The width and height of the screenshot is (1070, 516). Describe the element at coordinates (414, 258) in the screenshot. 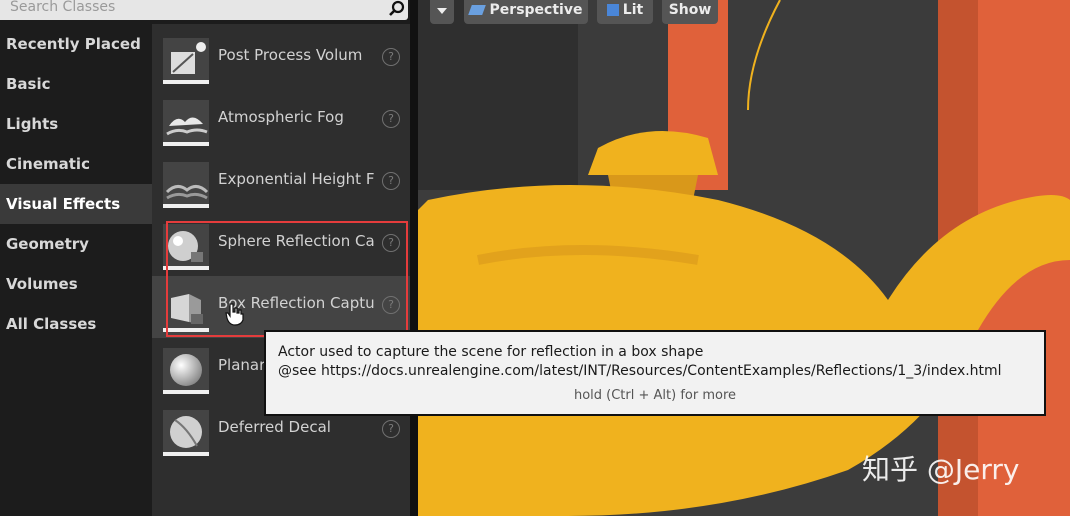

I see `panel-splitter` at that location.